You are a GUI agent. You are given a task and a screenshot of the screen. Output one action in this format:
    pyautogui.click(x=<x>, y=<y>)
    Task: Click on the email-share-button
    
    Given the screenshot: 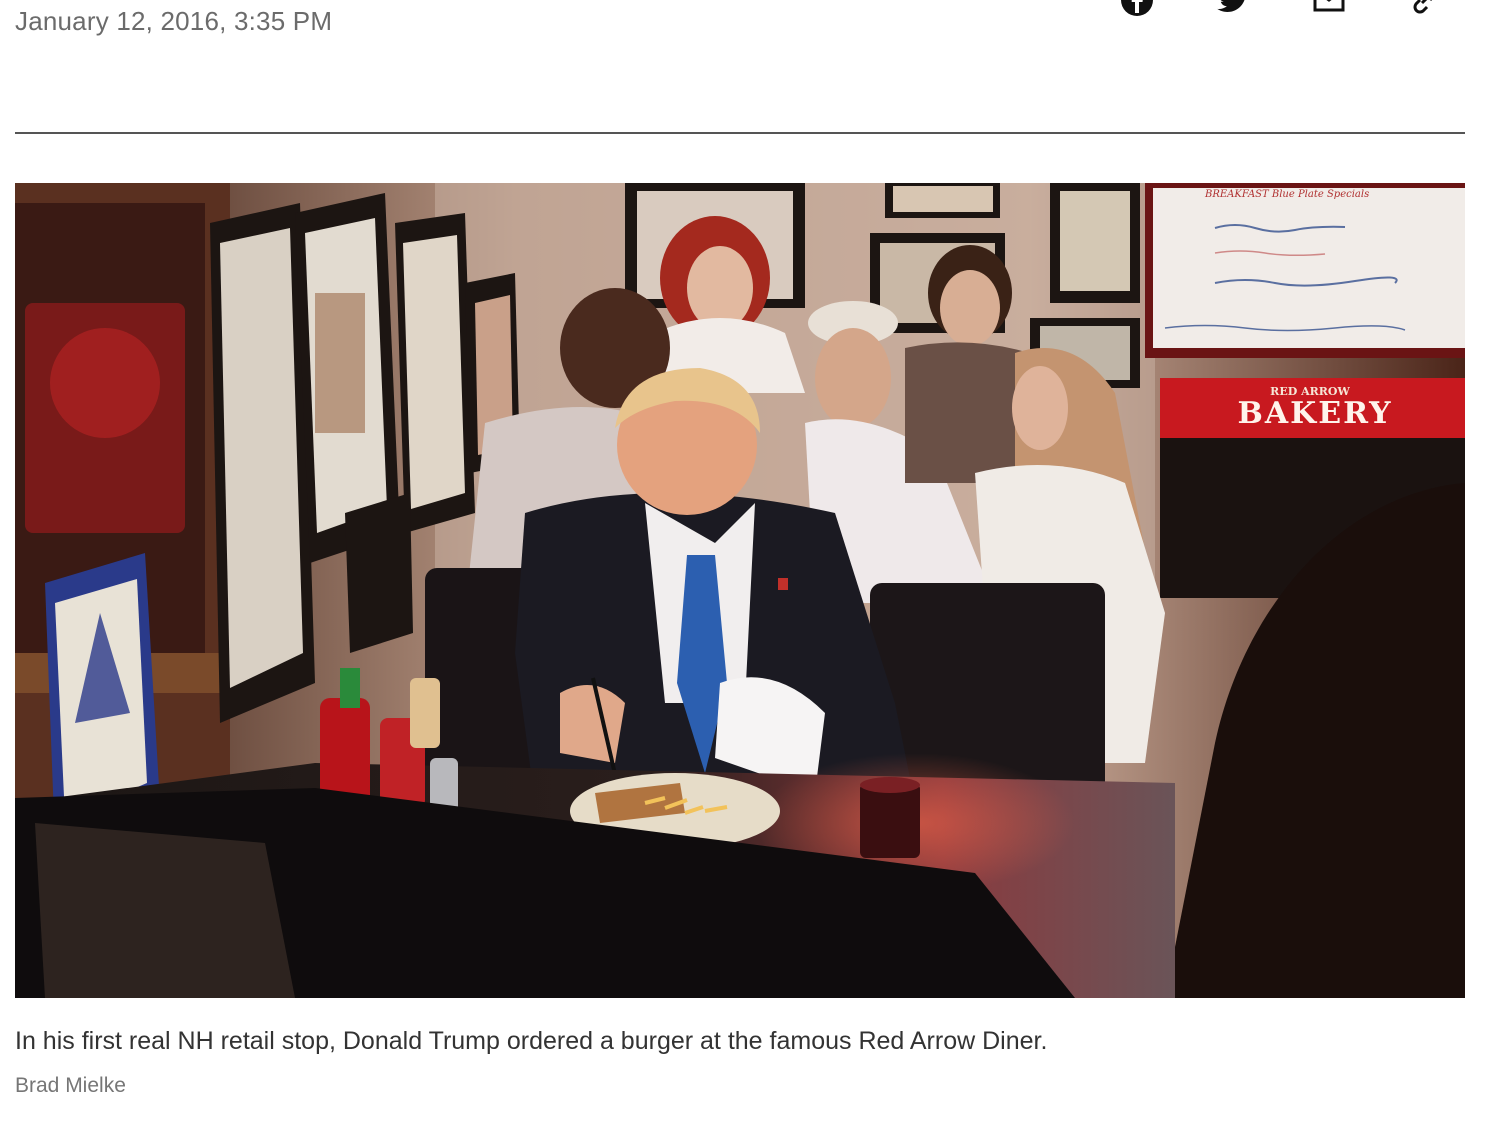 What is the action you would take?
    pyautogui.click(x=1329, y=7)
    